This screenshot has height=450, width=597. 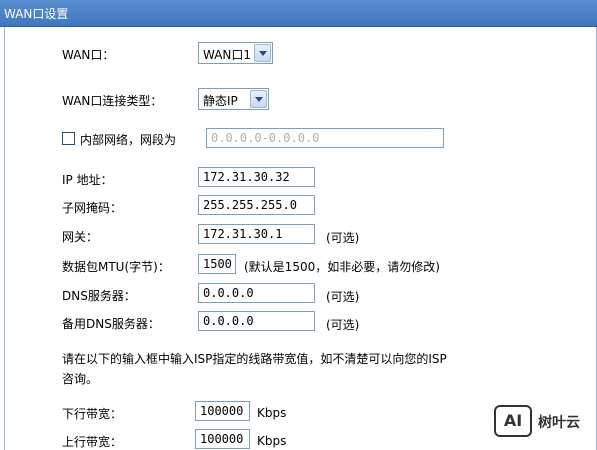 What do you see at coordinates (128, 140) in the screenshot?
I see `intranet-label: 内部网络，网段为` at bounding box center [128, 140].